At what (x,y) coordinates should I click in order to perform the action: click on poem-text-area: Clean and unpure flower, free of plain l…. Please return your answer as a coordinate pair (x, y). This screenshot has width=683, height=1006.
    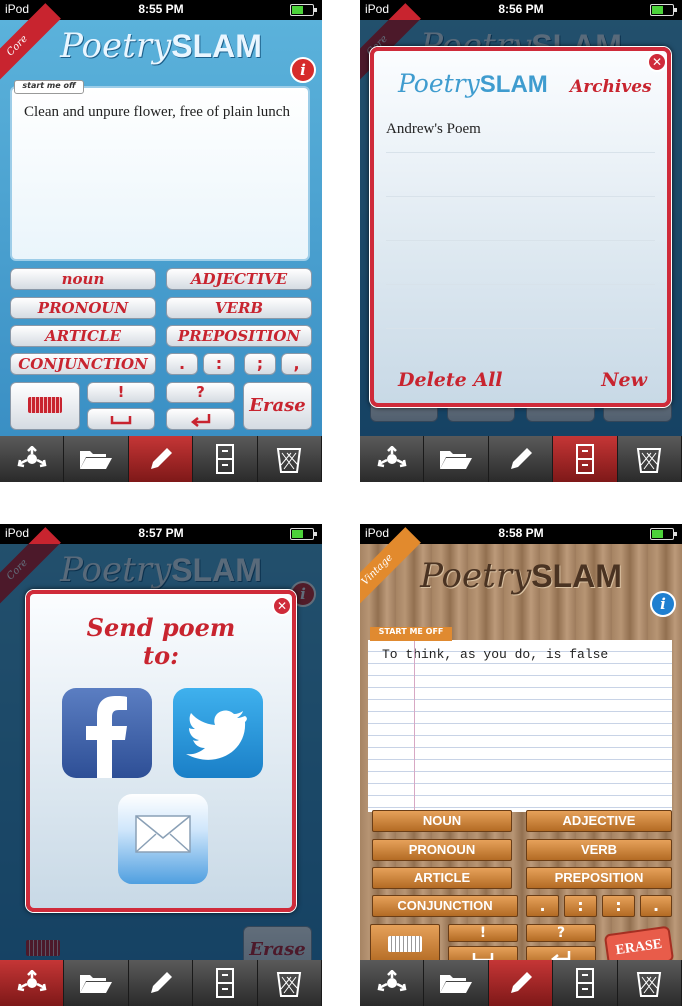
    Looking at the image, I should click on (160, 173).